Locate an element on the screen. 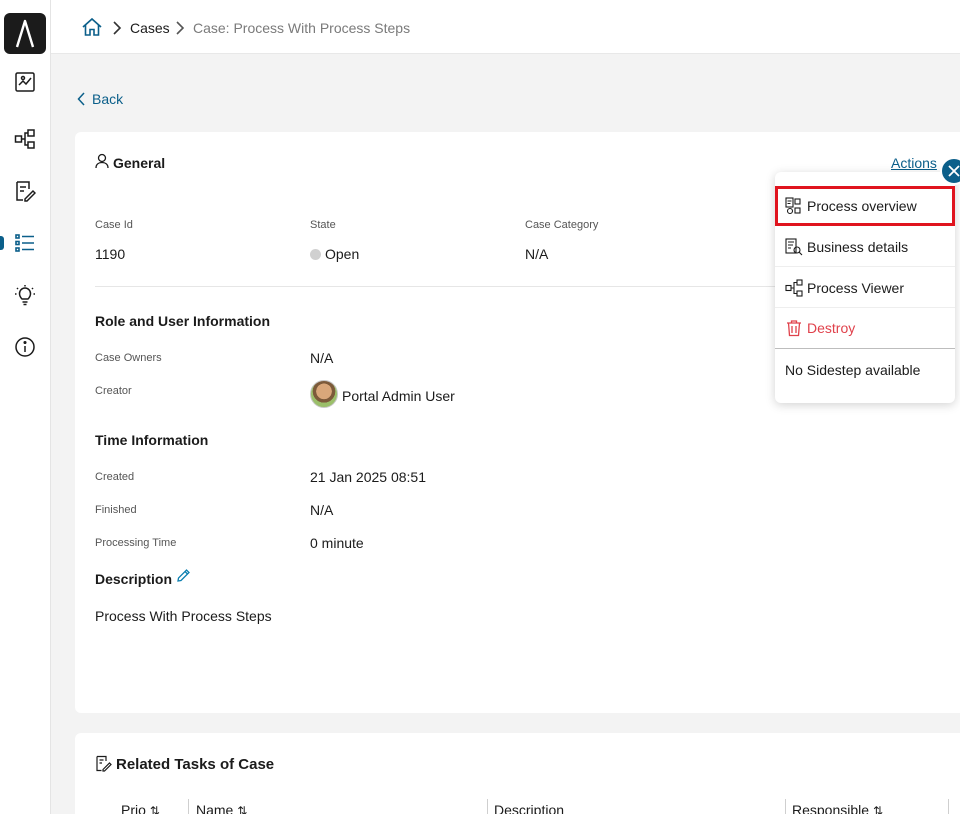  ideas-icon is located at coordinates (25, 295).